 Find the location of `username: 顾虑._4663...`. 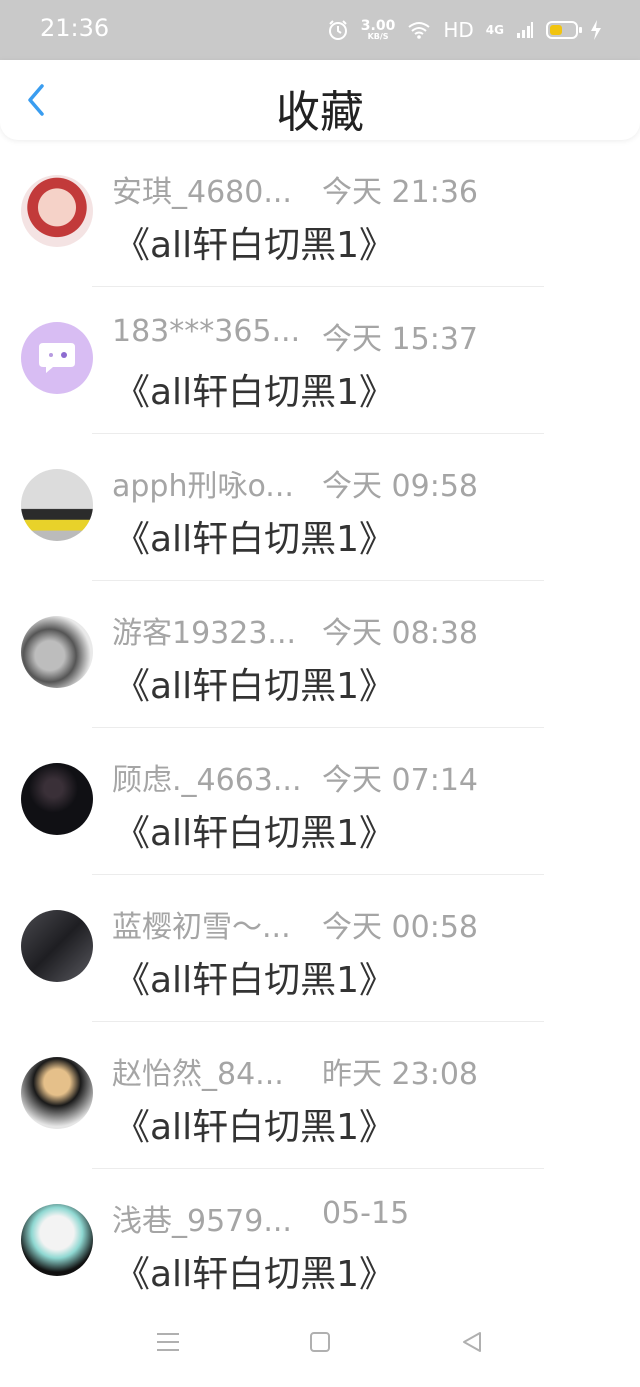

username: 顾虑._4663... is located at coordinates (207, 780).